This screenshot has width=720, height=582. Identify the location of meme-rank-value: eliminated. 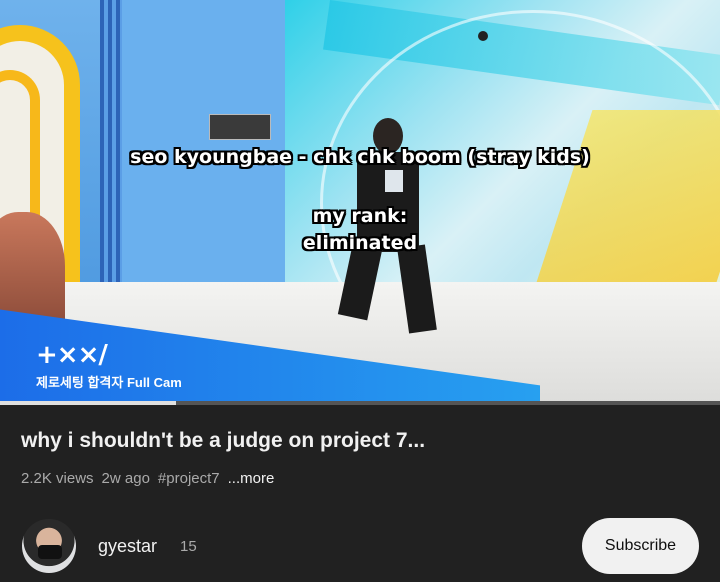
(360, 243).